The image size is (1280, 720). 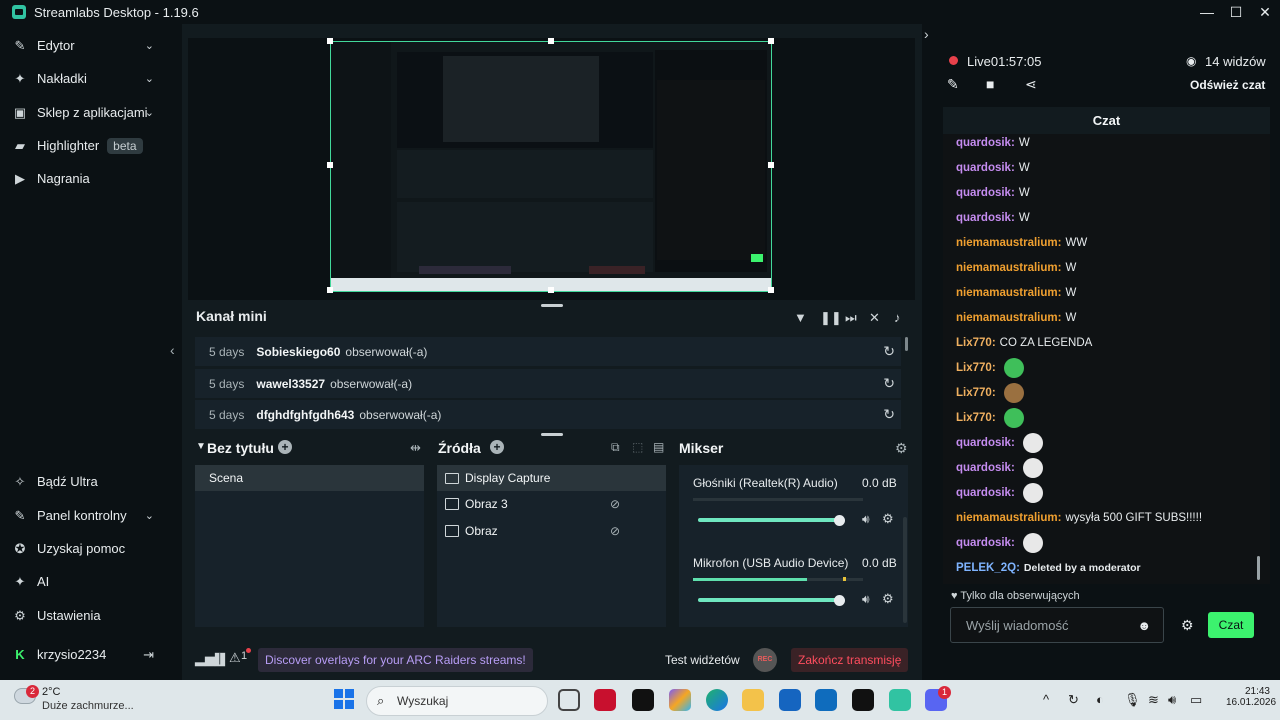 I want to click on camera-icon: ■, so click(x=990, y=84).